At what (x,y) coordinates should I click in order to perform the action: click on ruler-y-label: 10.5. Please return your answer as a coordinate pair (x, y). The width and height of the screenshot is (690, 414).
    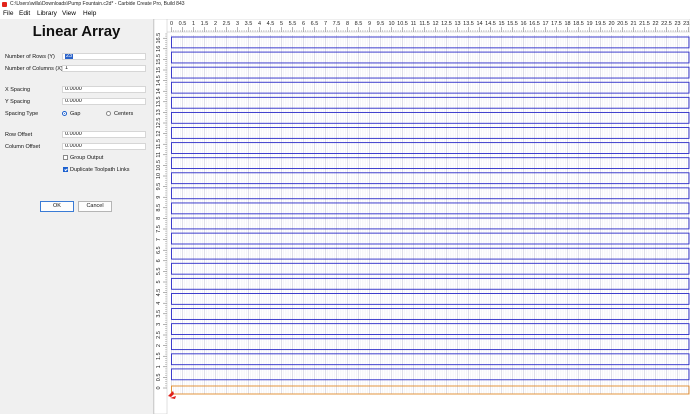
    Looking at the image, I should click on (159, 165).